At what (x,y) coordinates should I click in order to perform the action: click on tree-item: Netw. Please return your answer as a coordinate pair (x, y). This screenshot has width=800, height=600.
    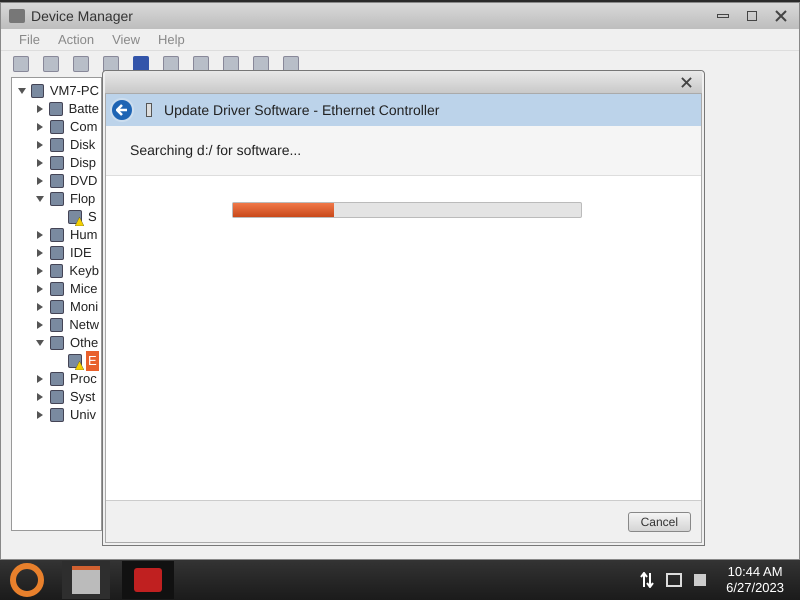
    Looking at the image, I should click on (84, 325).